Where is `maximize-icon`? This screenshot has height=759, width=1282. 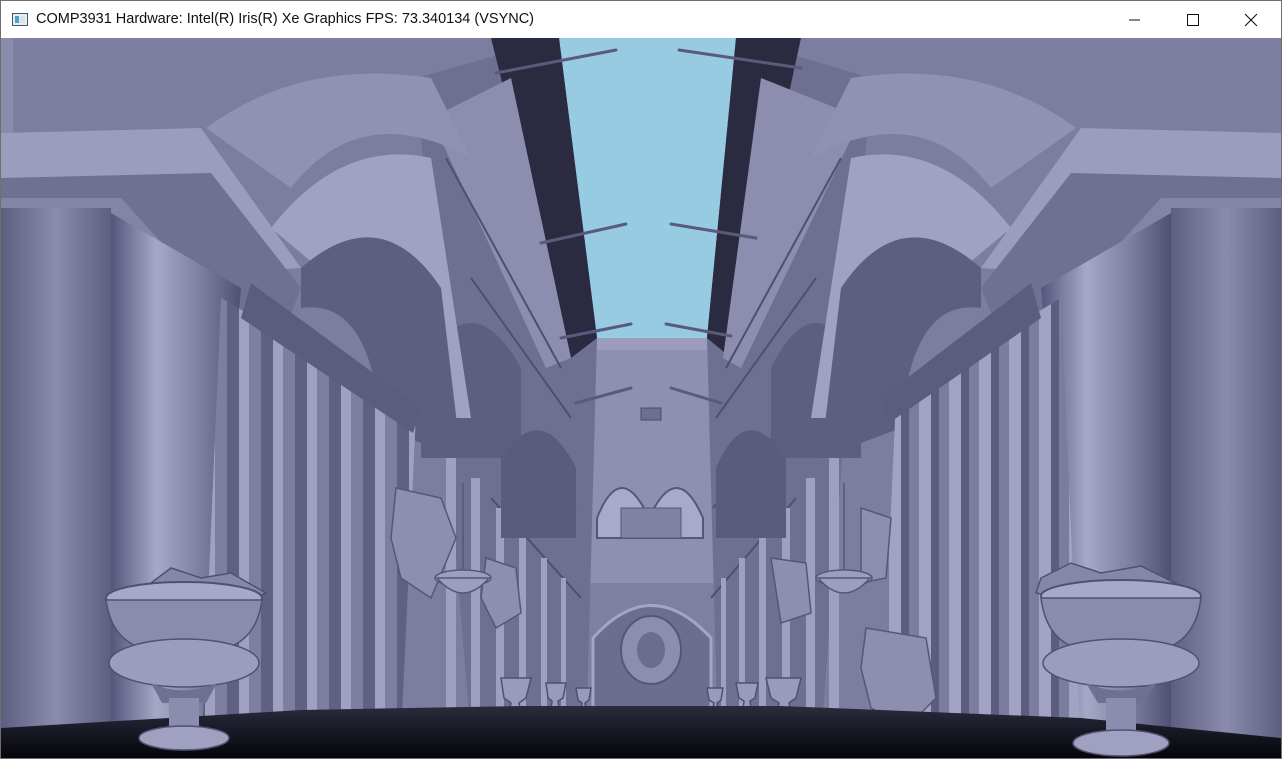
maximize-icon is located at coordinates (1193, 19).